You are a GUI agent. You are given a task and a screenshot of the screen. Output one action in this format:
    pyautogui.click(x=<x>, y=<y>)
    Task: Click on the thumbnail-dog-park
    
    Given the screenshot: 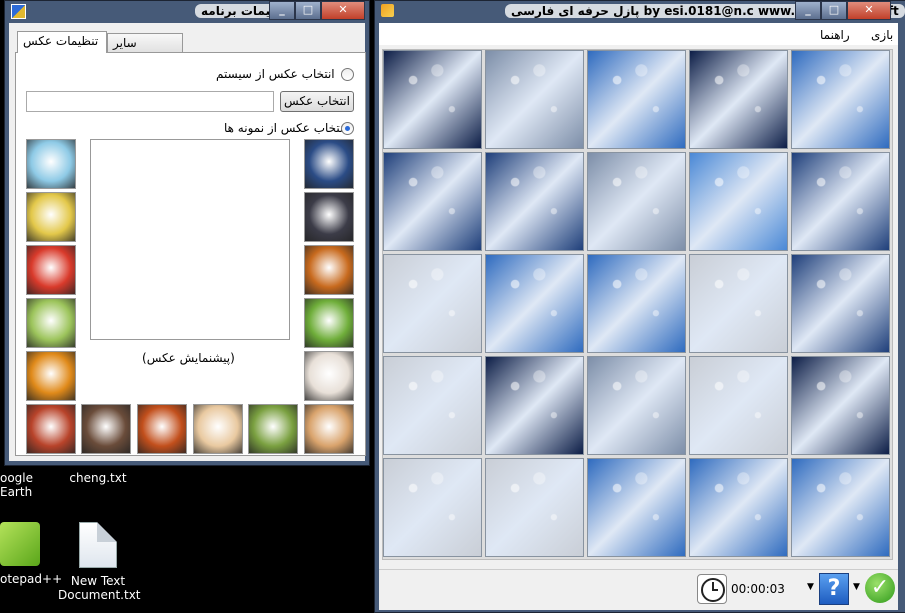 What is the action you would take?
    pyautogui.click(x=106, y=429)
    